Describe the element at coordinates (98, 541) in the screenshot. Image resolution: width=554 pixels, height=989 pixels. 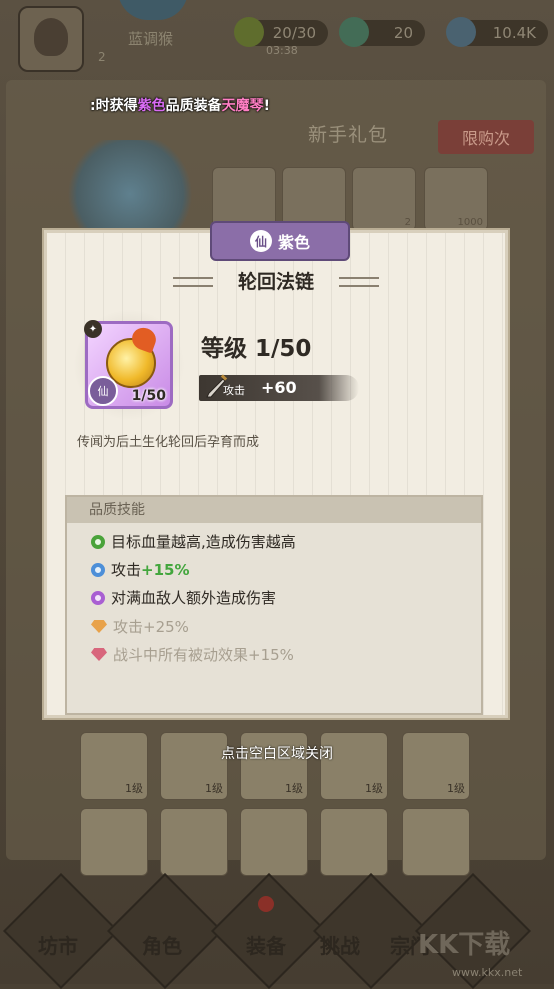
I see `green-ring-icon` at that location.